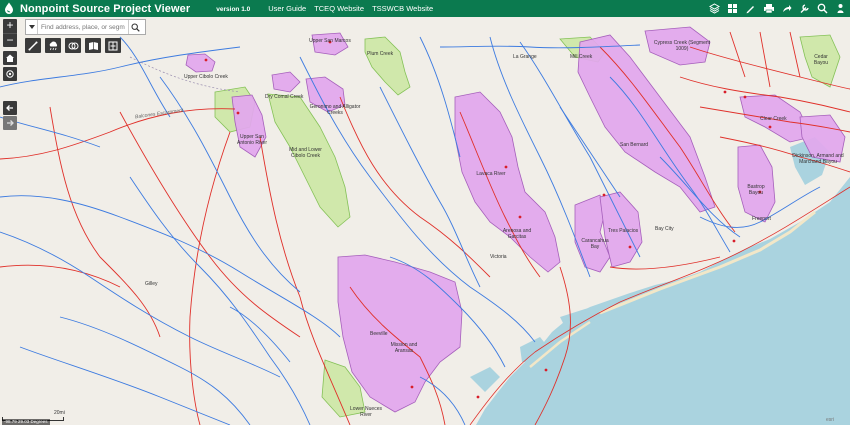  I want to click on header-links: User Guide TCEQ Website TSSWCB Website, so click(354, 8).